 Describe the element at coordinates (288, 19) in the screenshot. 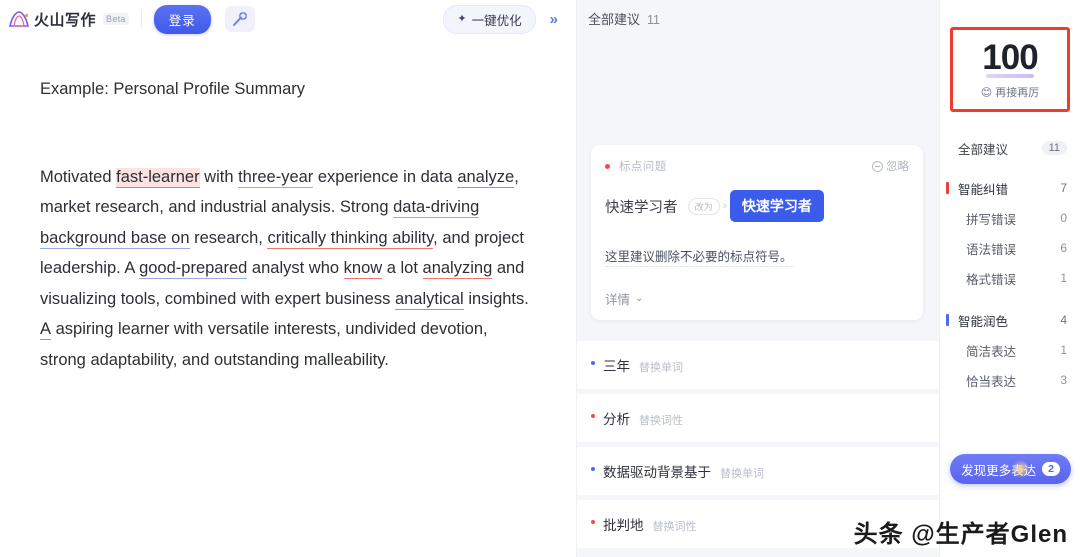

I see `editor-toolbar: 火山写作 Beta 登录 ✦ 一键优化 »` at that location.